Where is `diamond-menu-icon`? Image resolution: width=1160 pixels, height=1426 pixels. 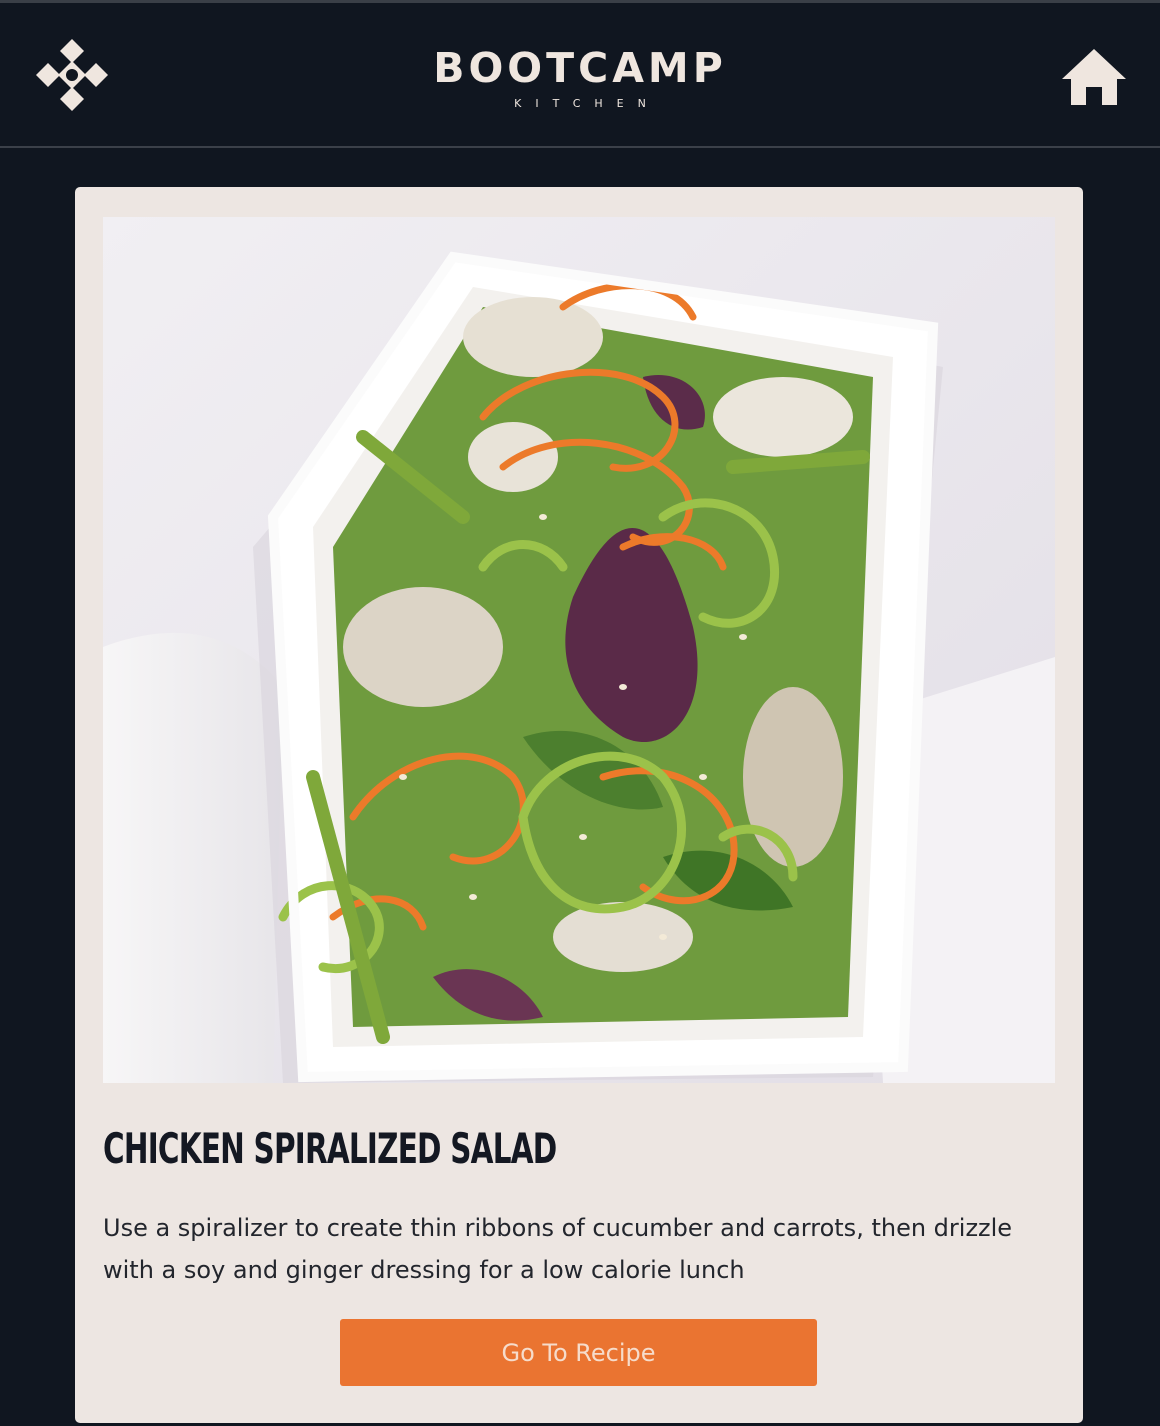
diamond-menu-icon is located at coordinates (72, 75).